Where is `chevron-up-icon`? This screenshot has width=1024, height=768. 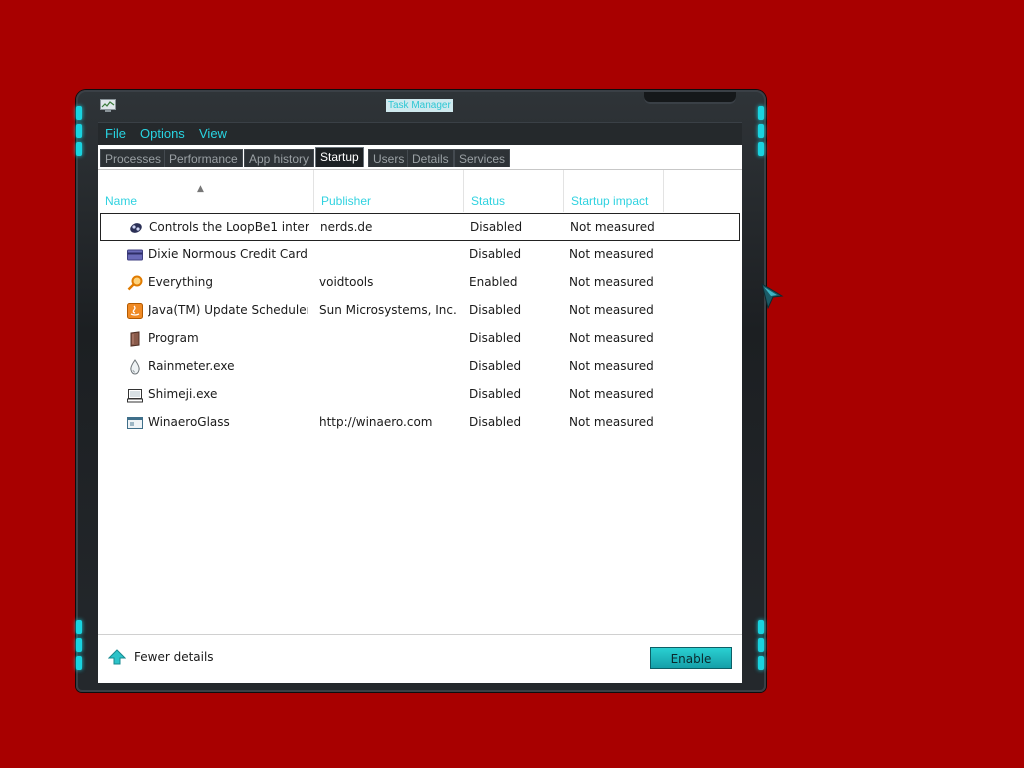
chevron-up-icon is located at coordinates (117, 657).